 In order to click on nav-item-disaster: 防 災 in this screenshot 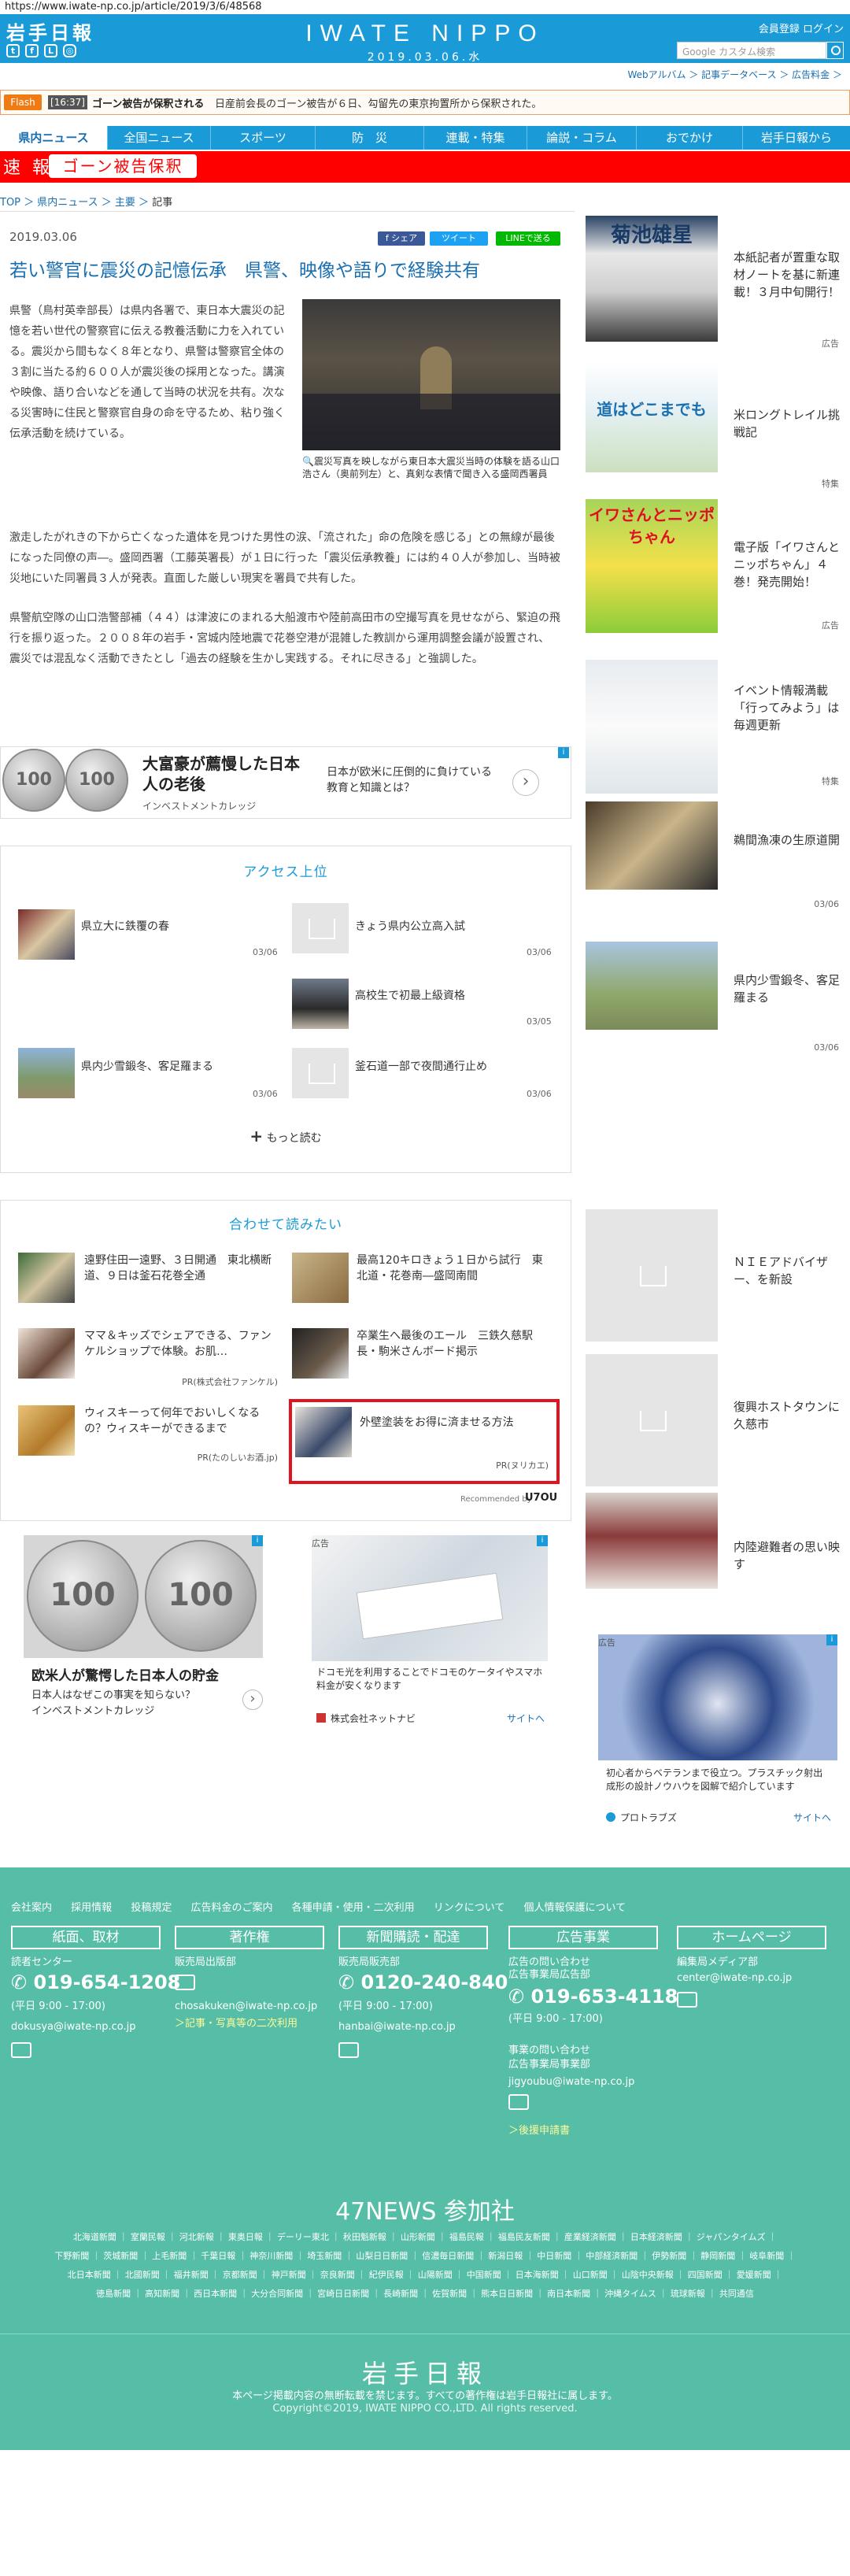, I will do `click(369, 138)`.